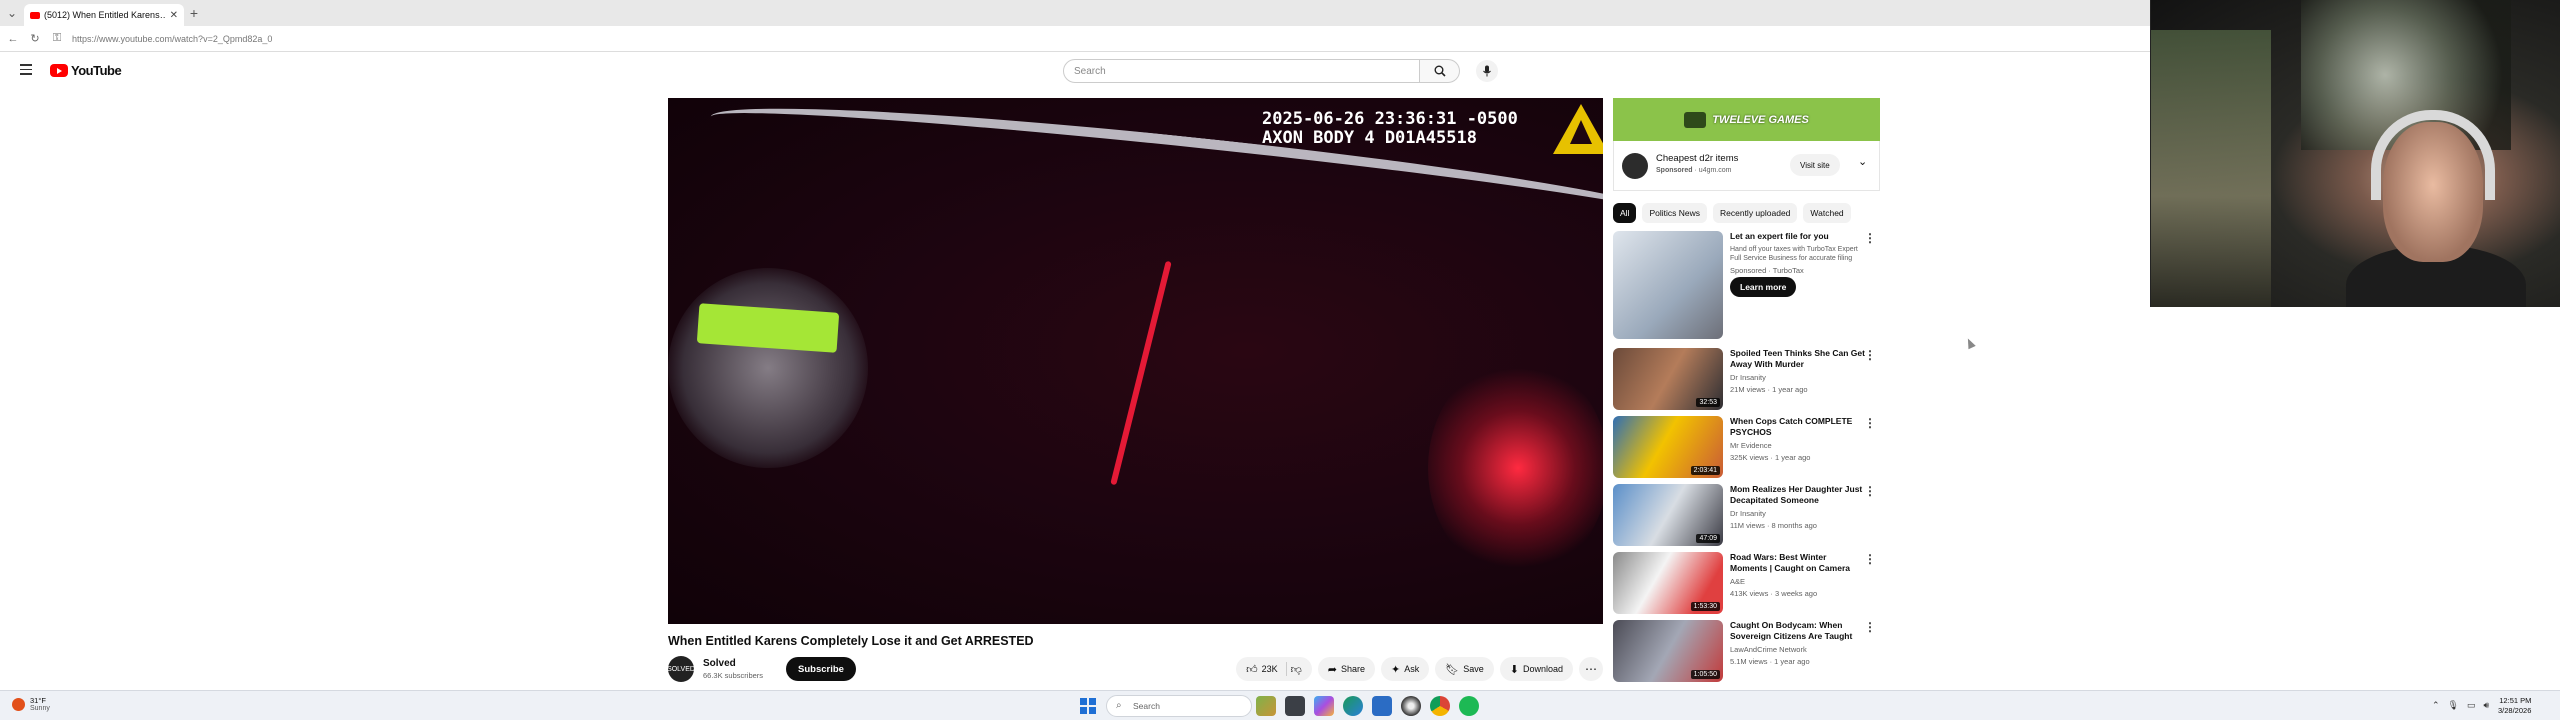 This screenshot has width=2560, height=720. I want to click on chevron-up-icon: ⌃, so click(2436, 705).